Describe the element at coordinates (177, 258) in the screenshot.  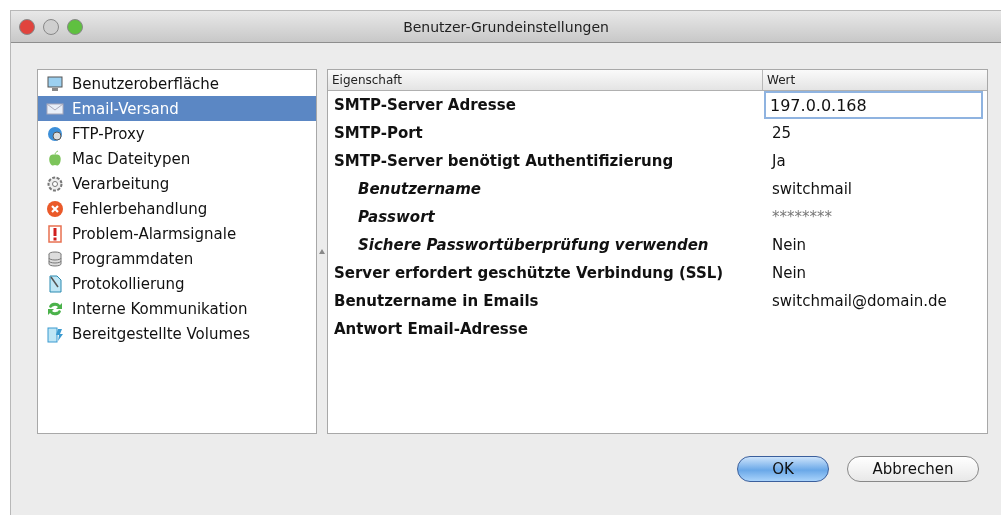
I see `category-item: Programmdaten` at that location.